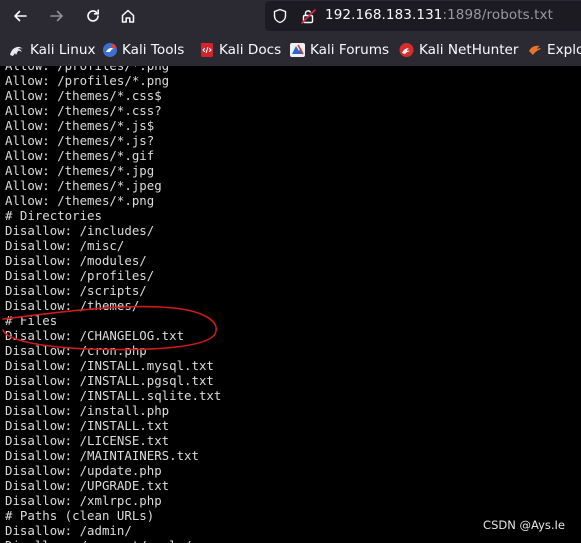 Image resolution: width=581 pixels, height=543 pixels. I want to click on kali-docs-icon, so click(207, 50).